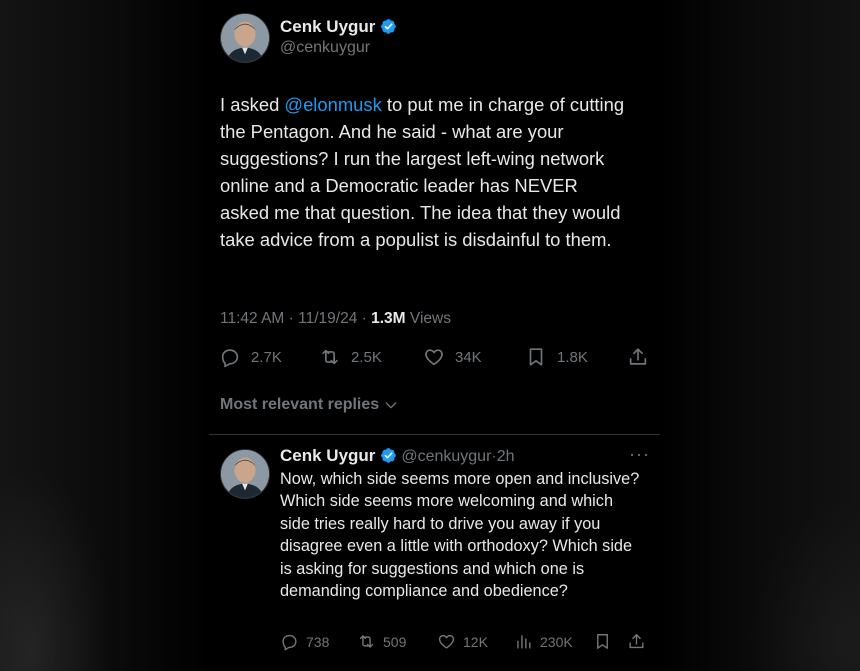 The image size is (860, 671). I want to click on replies-sort-dropdown: Most relevant replies, so click(309, 405).